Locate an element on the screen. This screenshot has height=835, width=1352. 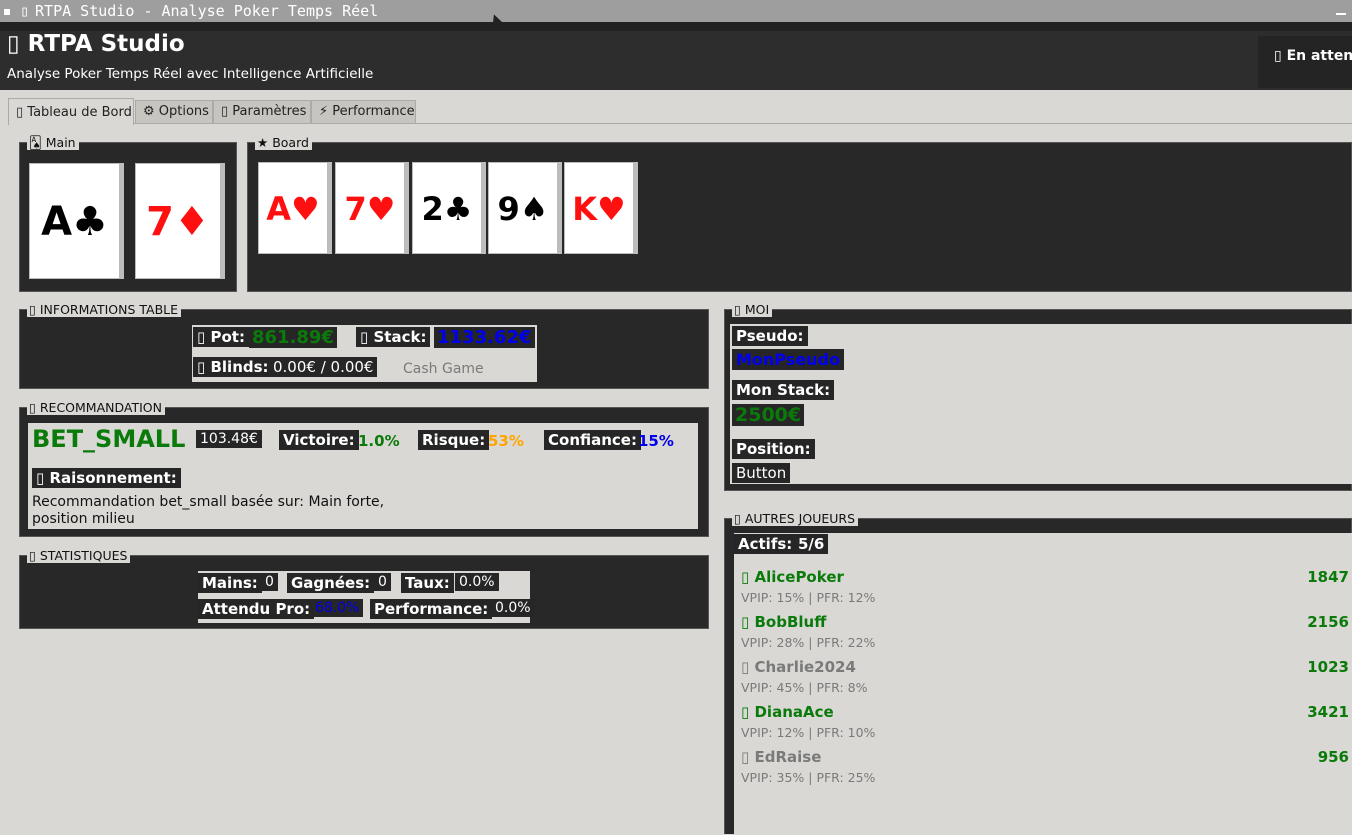
recommendation-title: ▯ RECOMMANDATION is located at coordinates (96, 407).